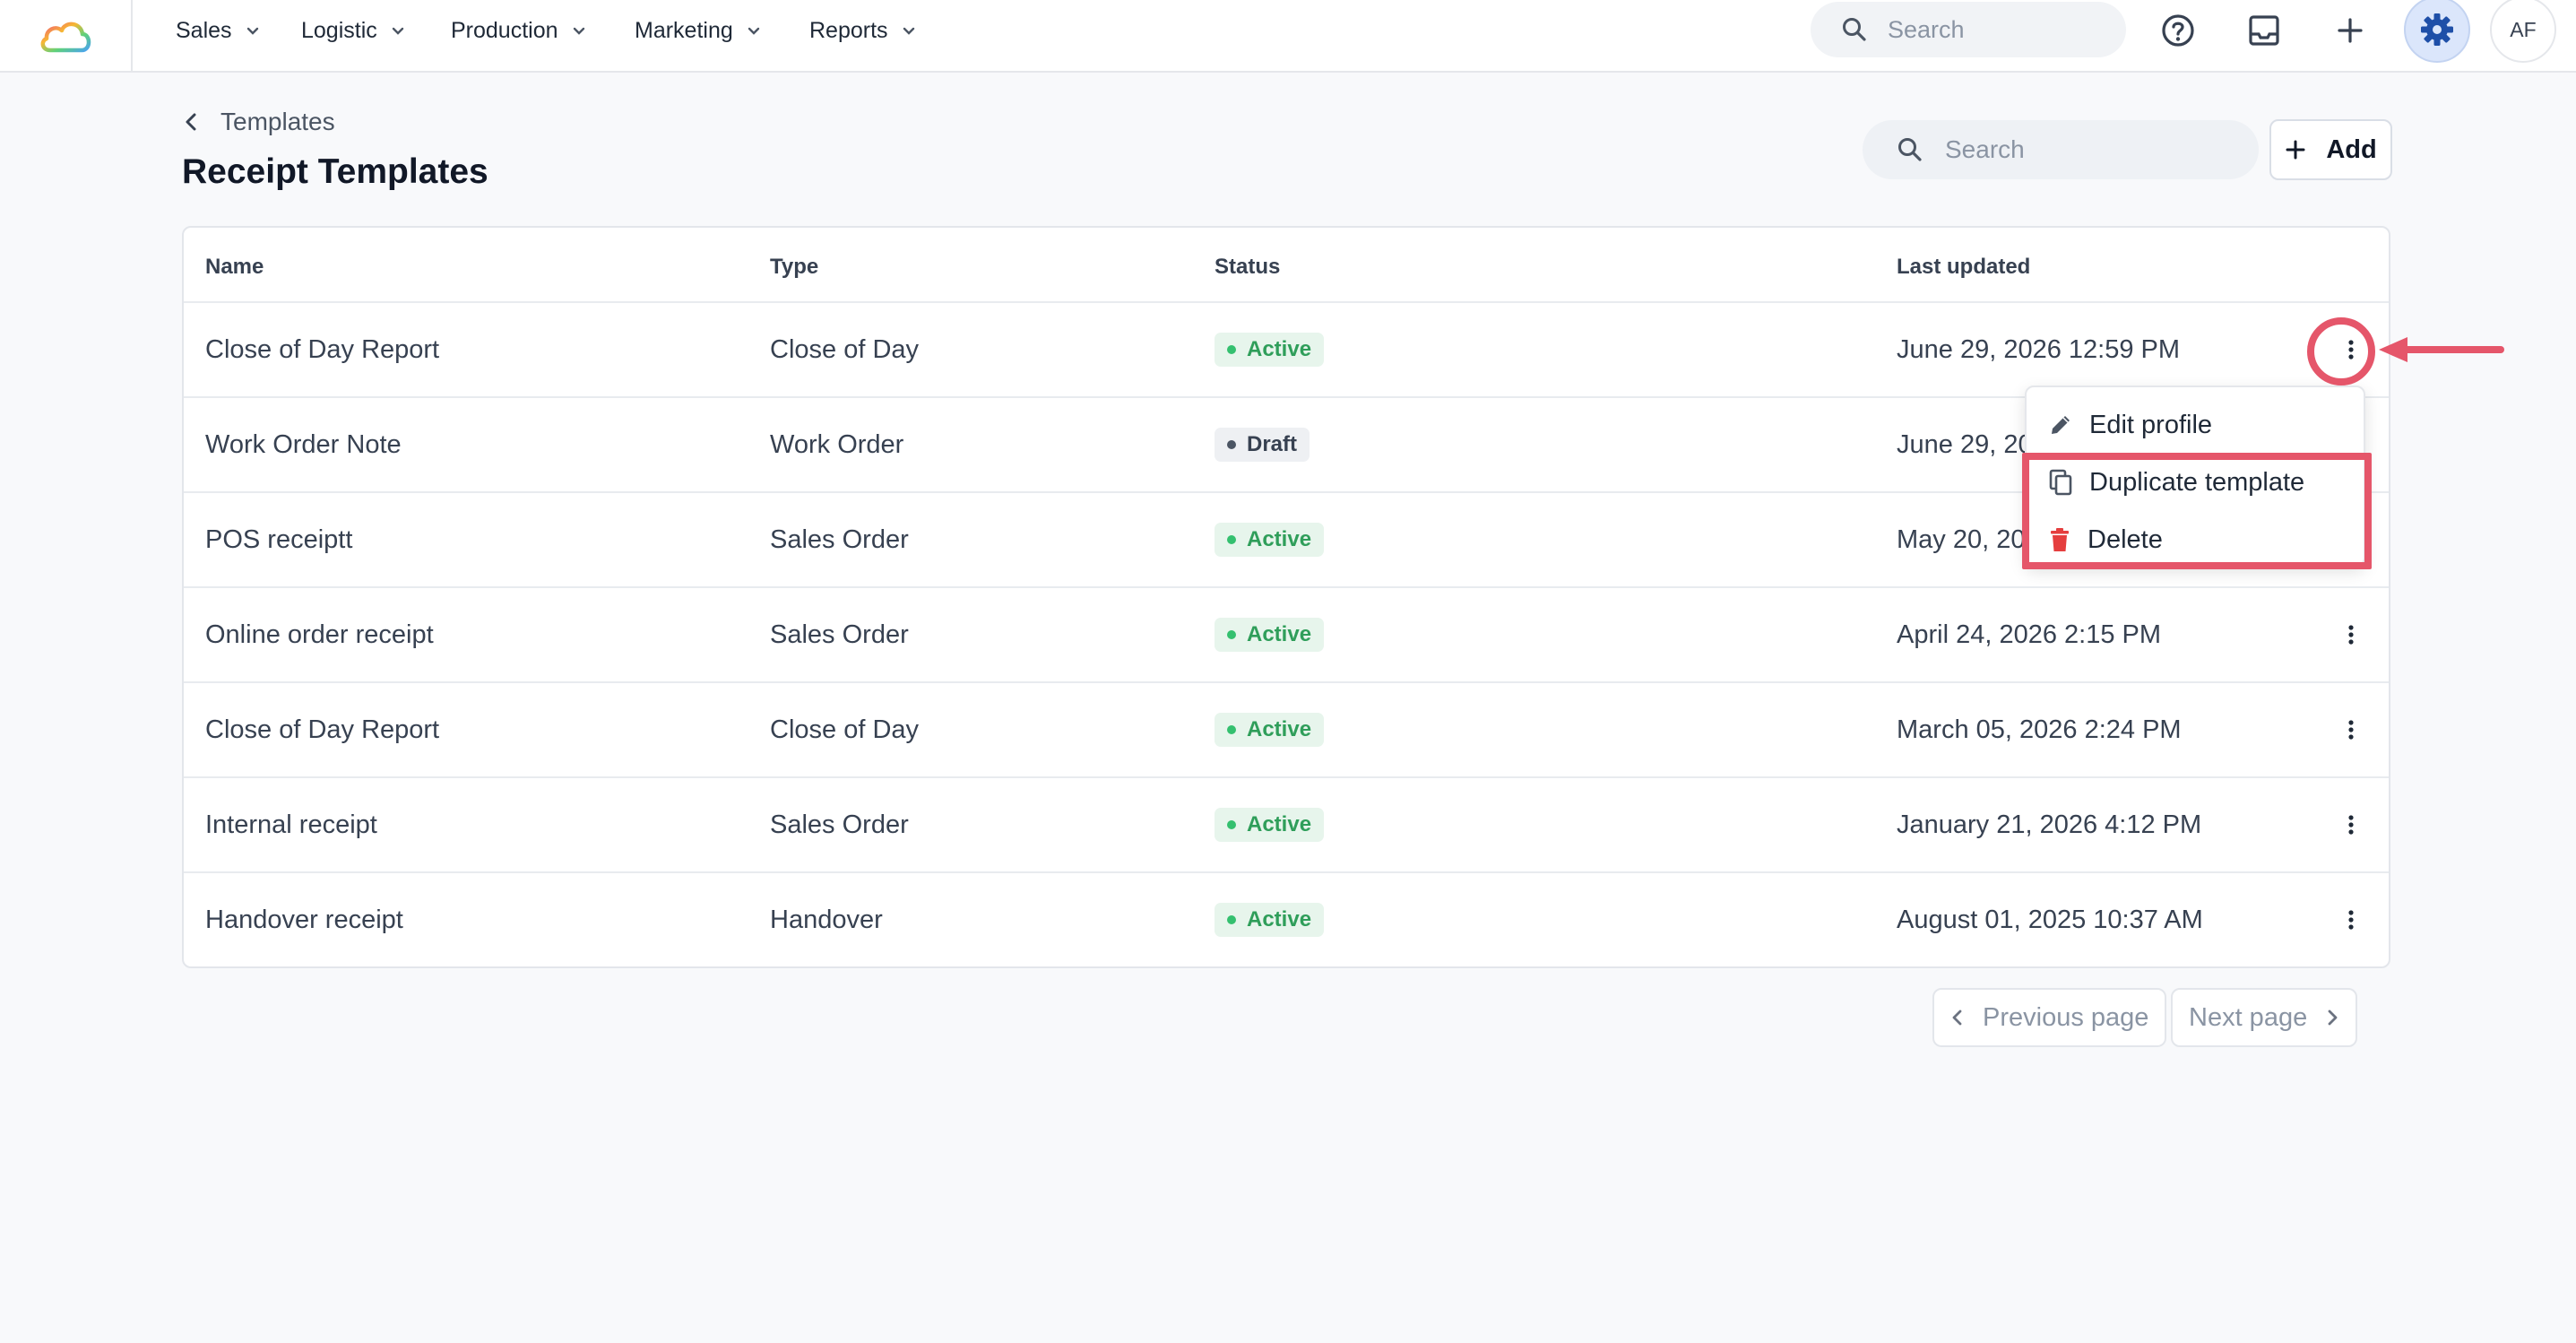 This screenshot has height=1343, width=2576. Describe the element at coordinates (304, 919) in the screenshot. I see `template-name: Handover receipt` at that location.